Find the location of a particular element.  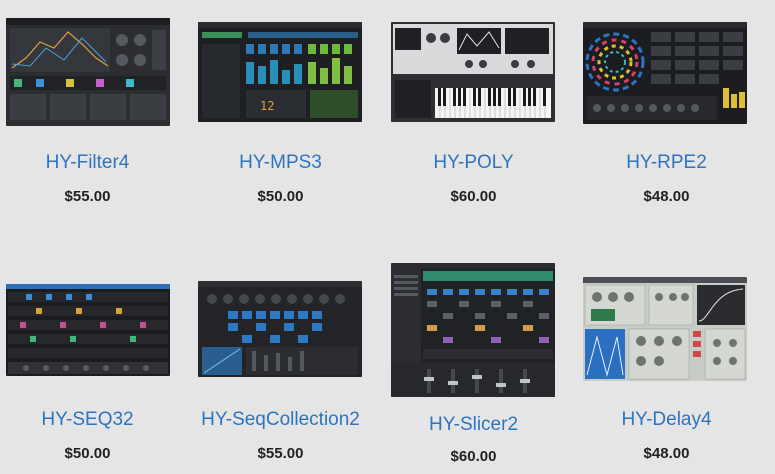

product-name: HY-SeqCollection2 is located at coordinates (280, 420).